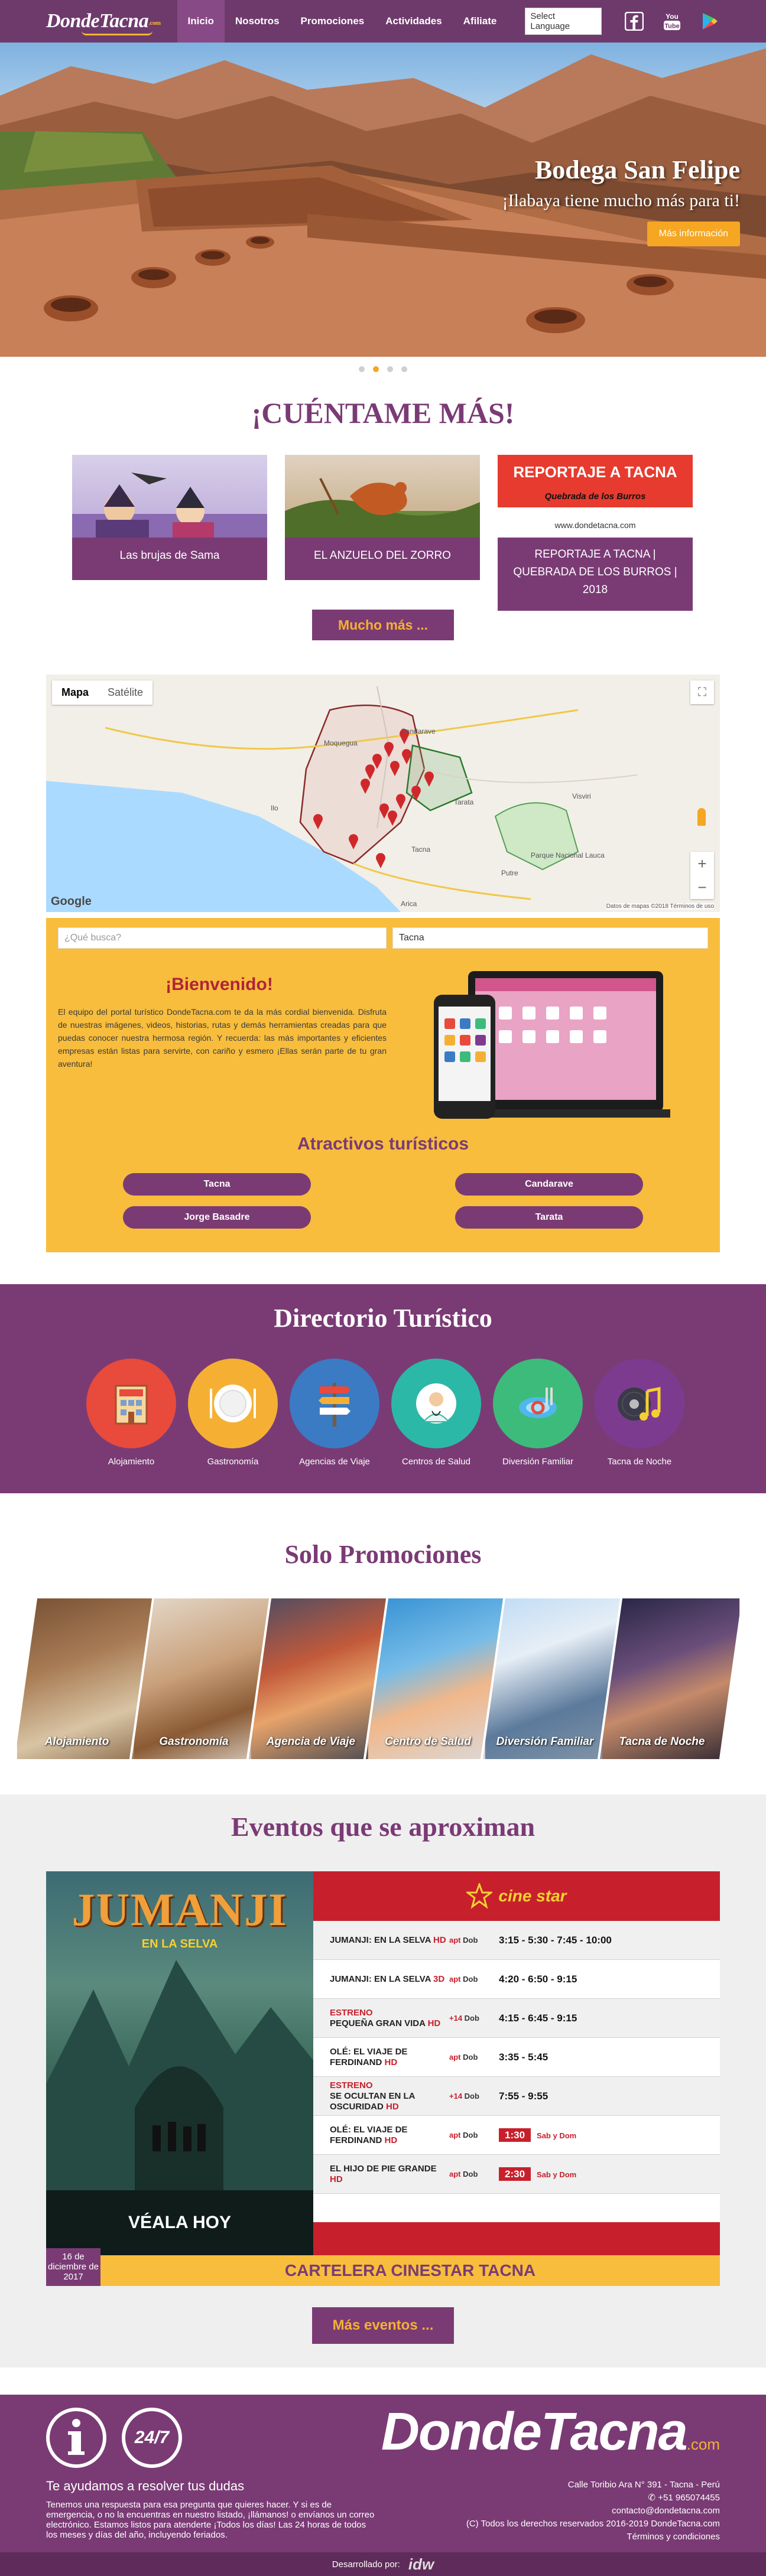 The height and width of the screenshot is (2576, 766). What do you see at coordinates (550, 938) in the screenshot?
I see `city-select: Tacna` at bounding box center [550, 938].